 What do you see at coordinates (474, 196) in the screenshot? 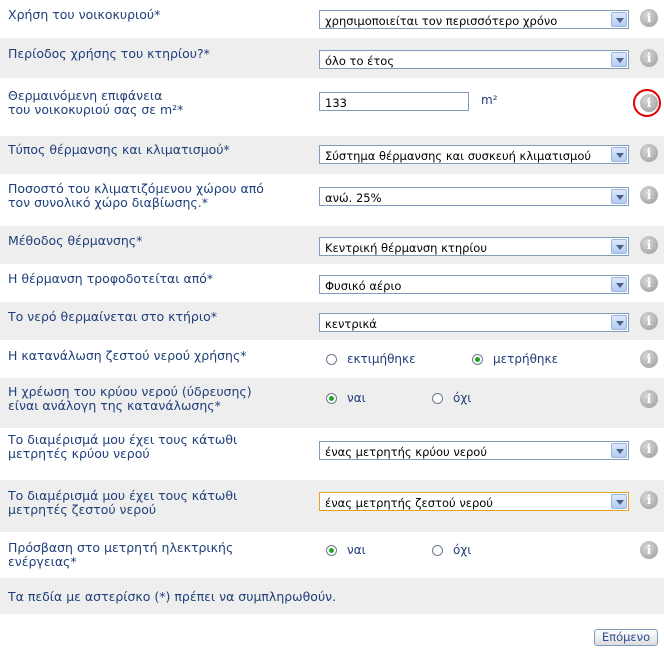
I see `select-cooled-percentage: ανώ. 25%` at bounding box center [474, 196].